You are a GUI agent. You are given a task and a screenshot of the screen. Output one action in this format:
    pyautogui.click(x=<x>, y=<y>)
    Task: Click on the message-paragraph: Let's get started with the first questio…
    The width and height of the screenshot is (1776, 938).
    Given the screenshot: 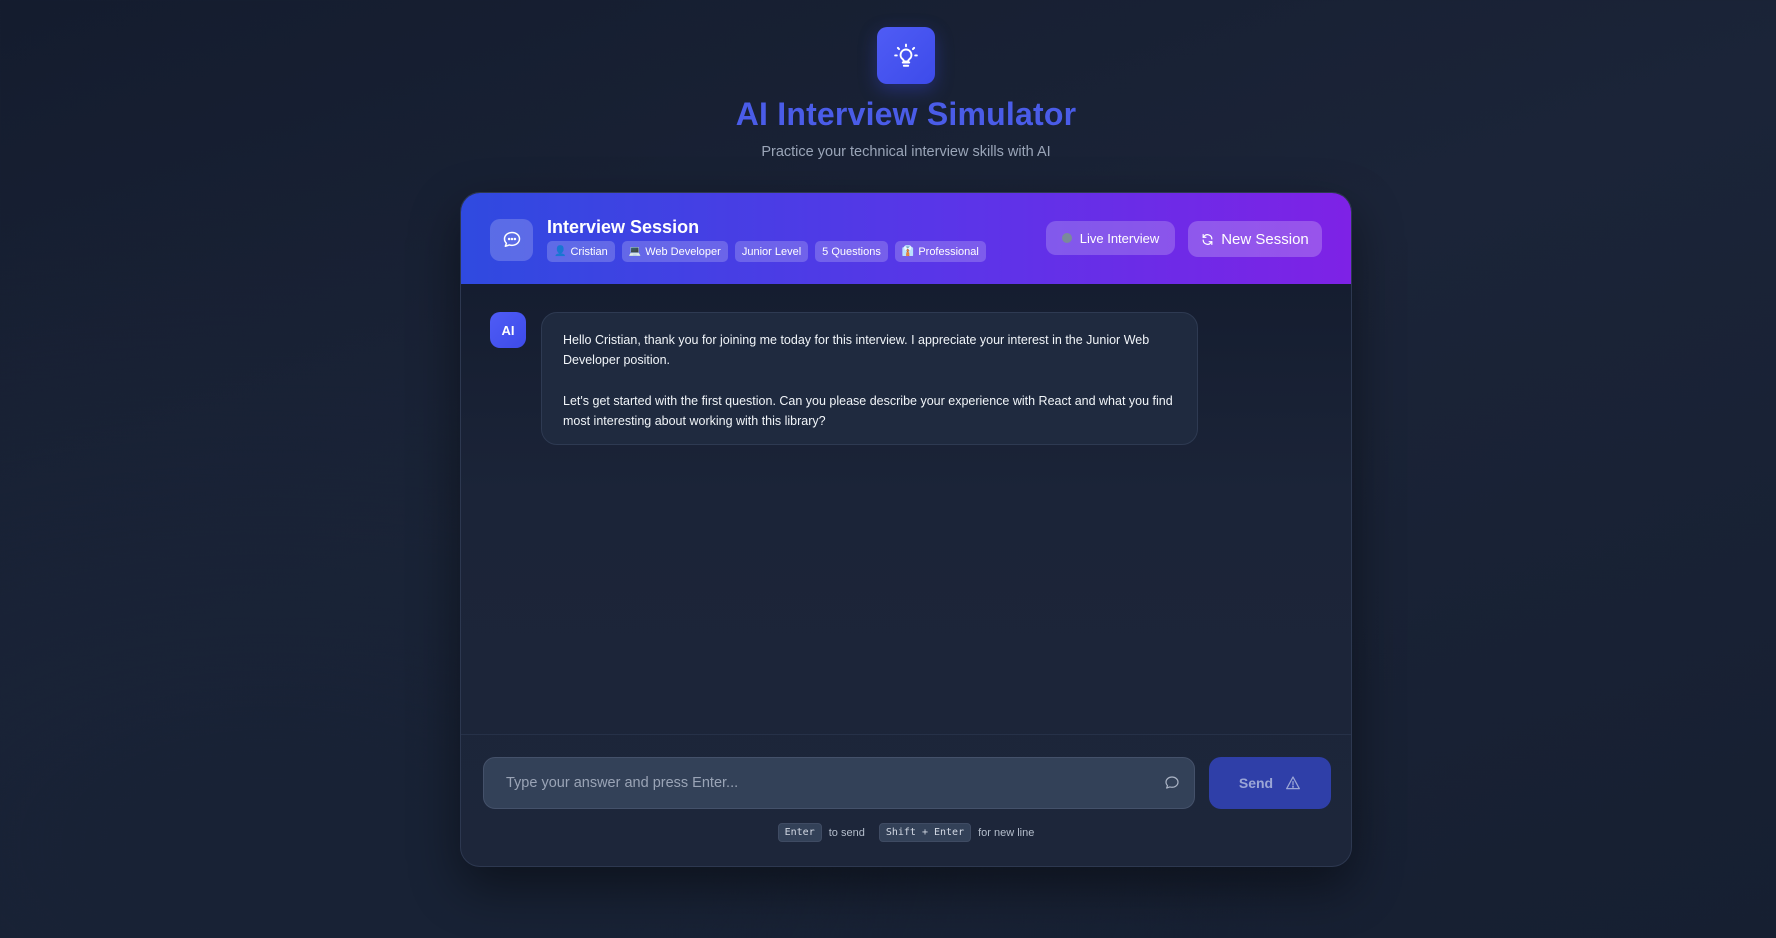 What is the action you would take?
    pyautogui.click(x=868, y=411)
    